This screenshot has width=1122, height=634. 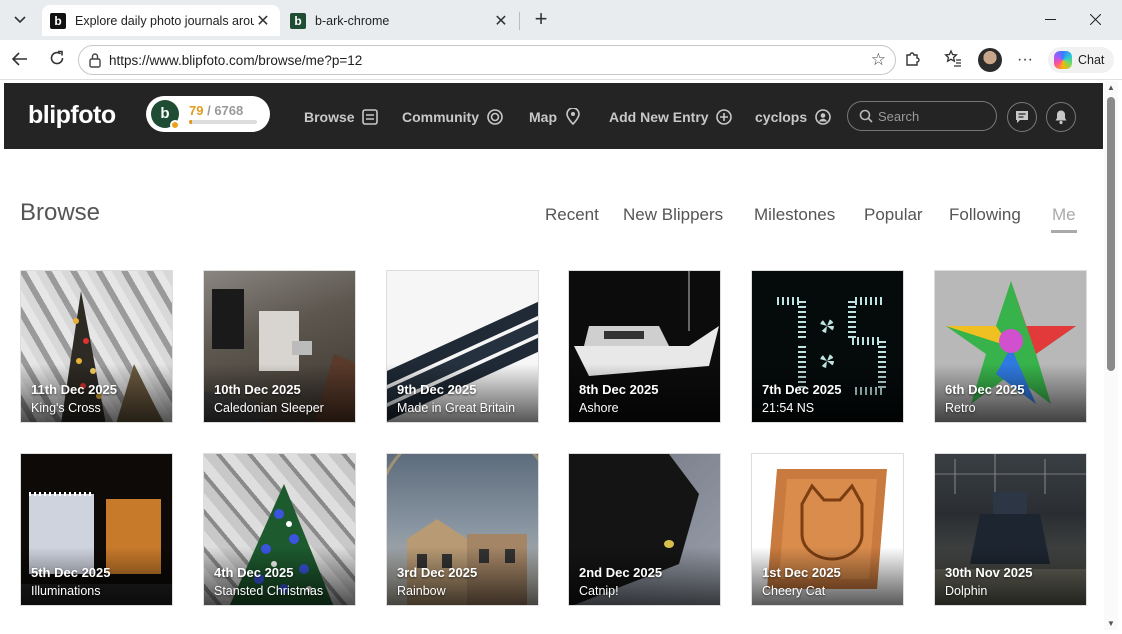 I want to click on search-icon, so click(x=866, y=116).